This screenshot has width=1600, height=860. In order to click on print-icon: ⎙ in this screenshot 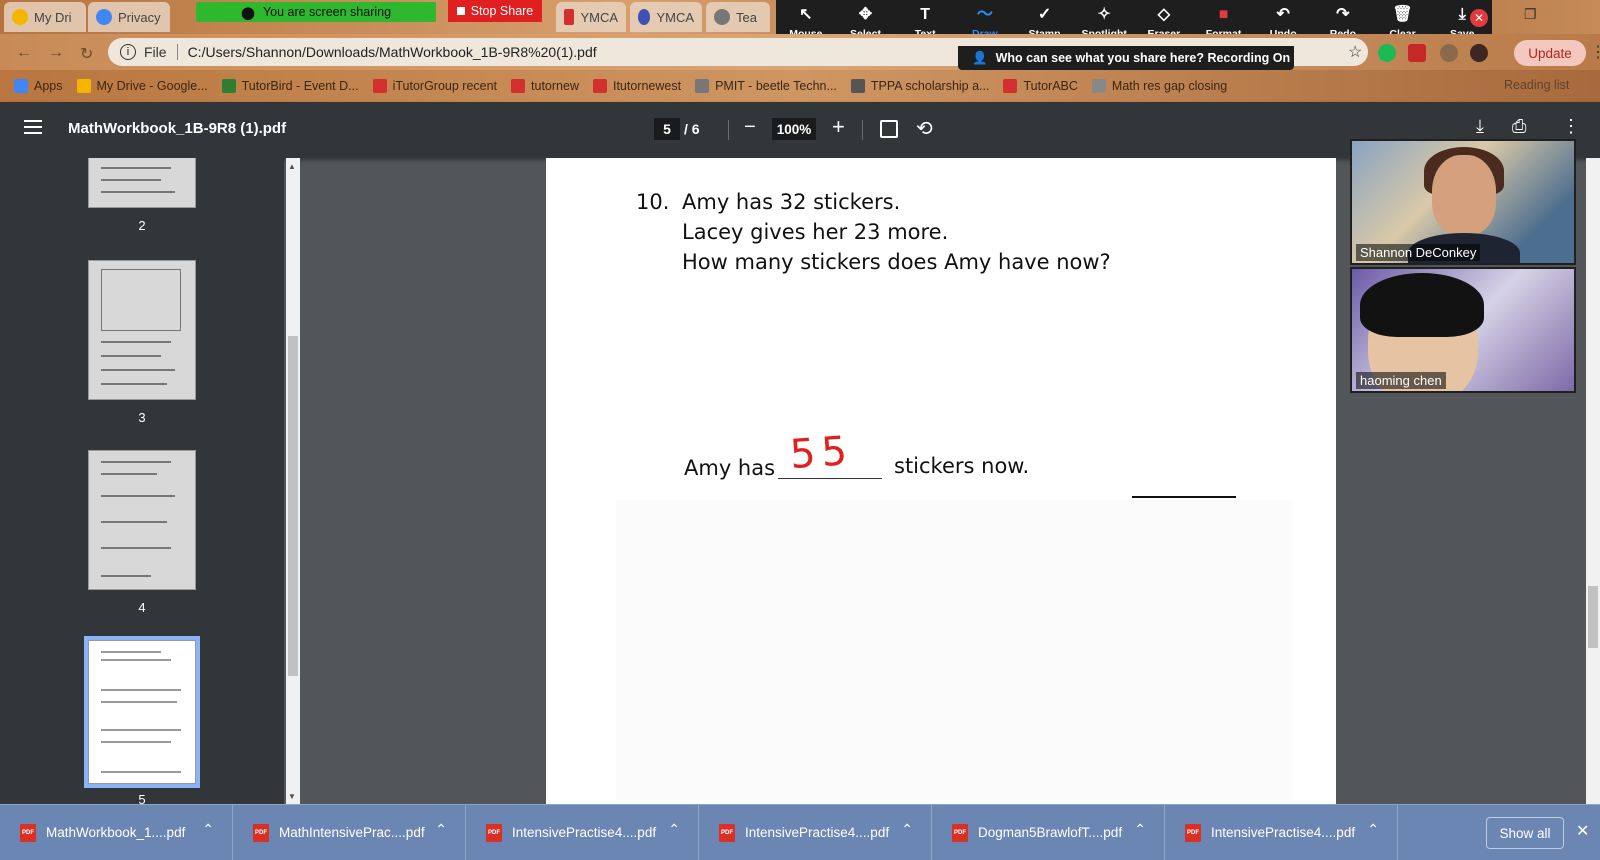, I will do `click(1519, 126)`.